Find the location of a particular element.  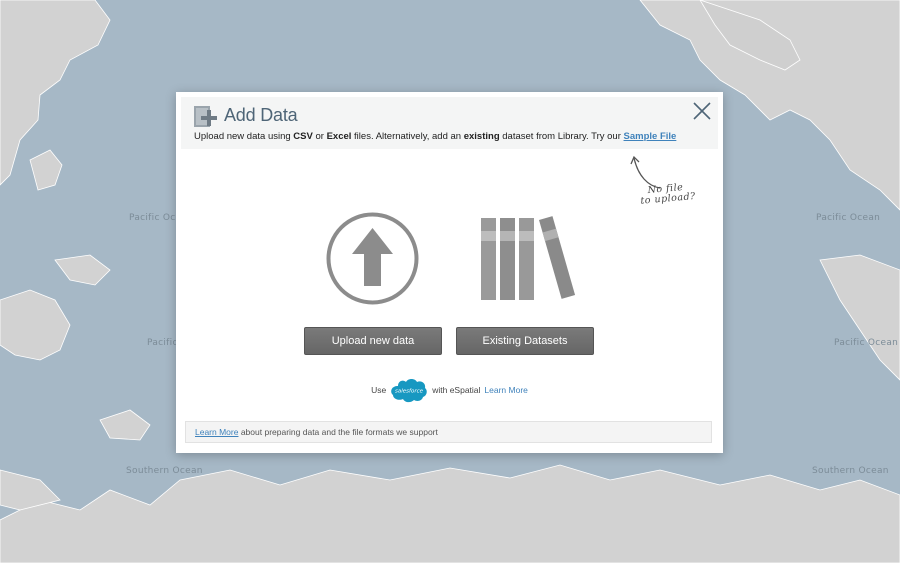

library-books-icon is located at coordinates (528, 259).